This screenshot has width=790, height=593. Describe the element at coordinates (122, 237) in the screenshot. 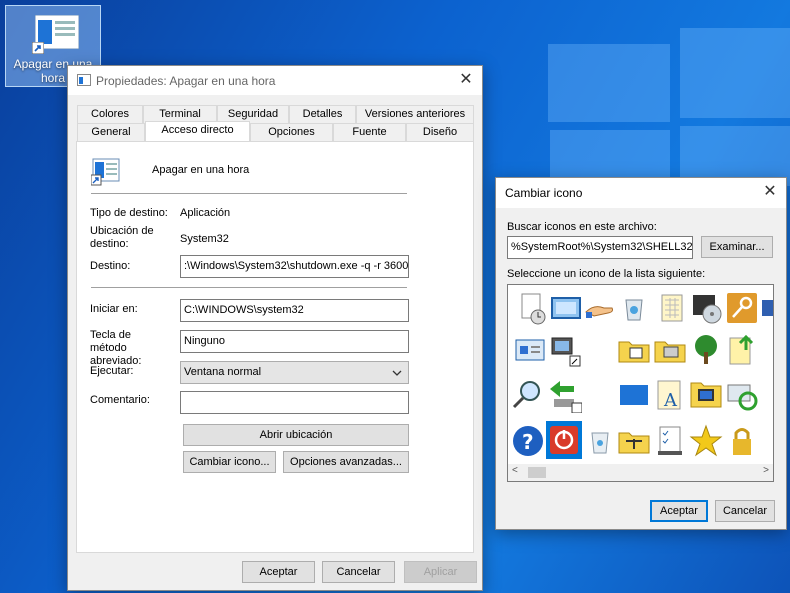

I see `target-location-label: Ubicación de destino:` at that location.